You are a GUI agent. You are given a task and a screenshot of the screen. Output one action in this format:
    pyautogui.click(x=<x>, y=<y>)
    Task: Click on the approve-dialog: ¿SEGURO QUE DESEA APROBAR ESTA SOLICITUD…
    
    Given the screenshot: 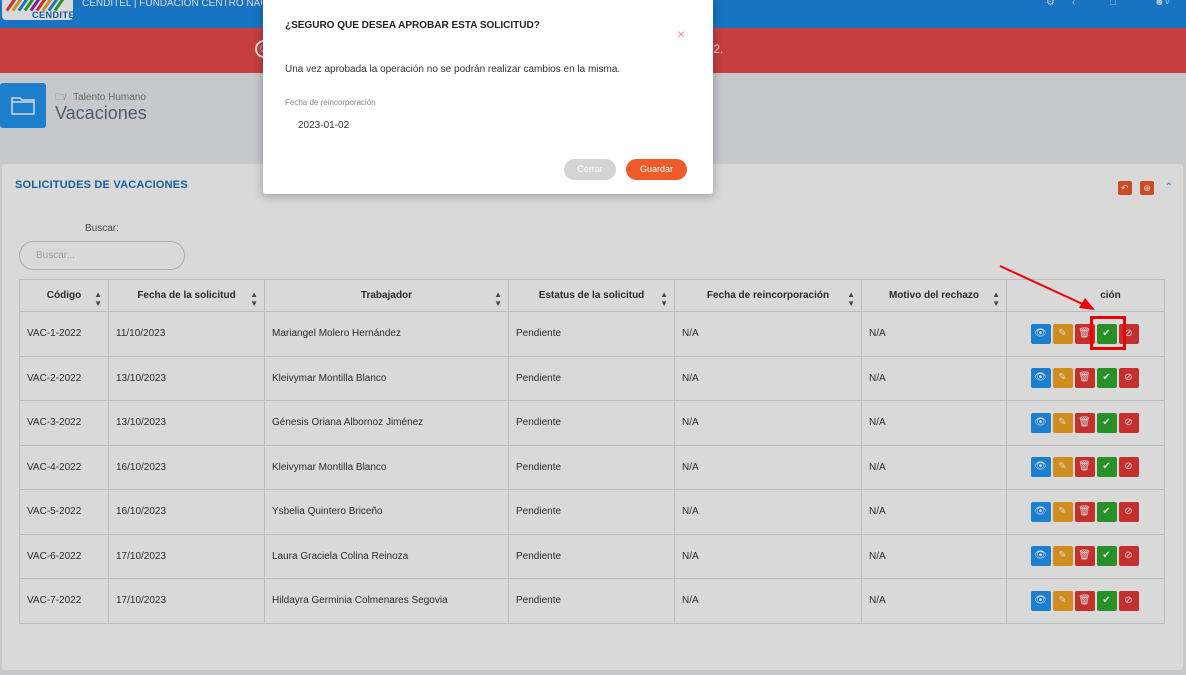 What is the action you would take?
    pyautogui.click(x=488, y=97)
    